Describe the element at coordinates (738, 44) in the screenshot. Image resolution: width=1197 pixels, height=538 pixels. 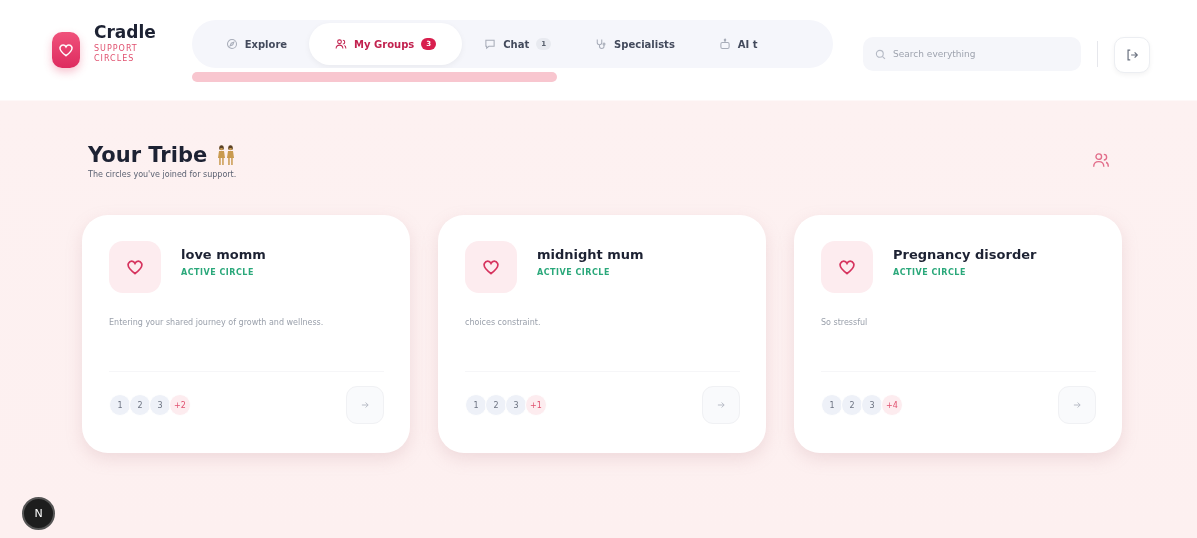
I see `nav-tab: AI t` at that location.